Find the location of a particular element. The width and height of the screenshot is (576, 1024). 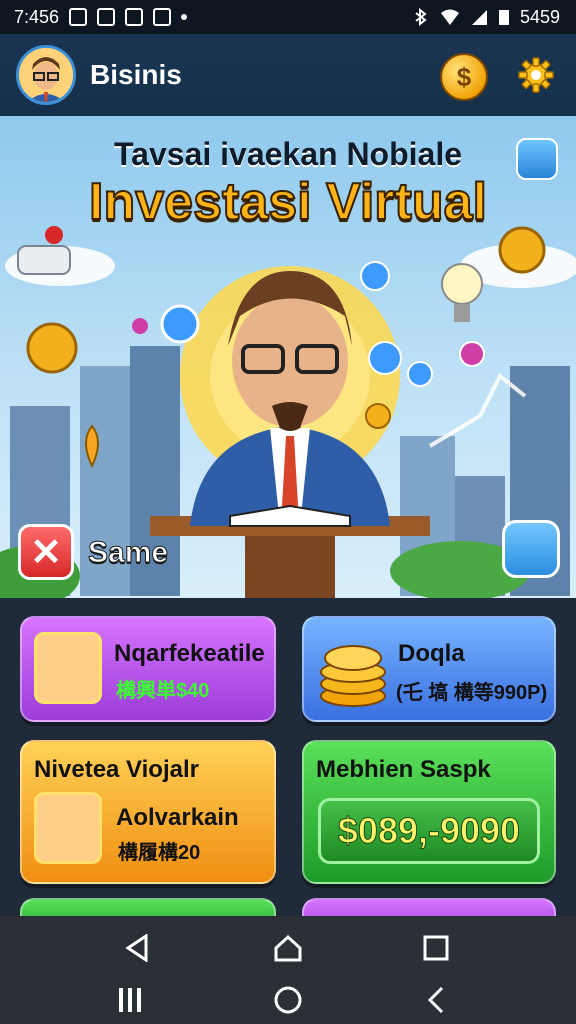

recents-icon is located at coordinates (436, 948).